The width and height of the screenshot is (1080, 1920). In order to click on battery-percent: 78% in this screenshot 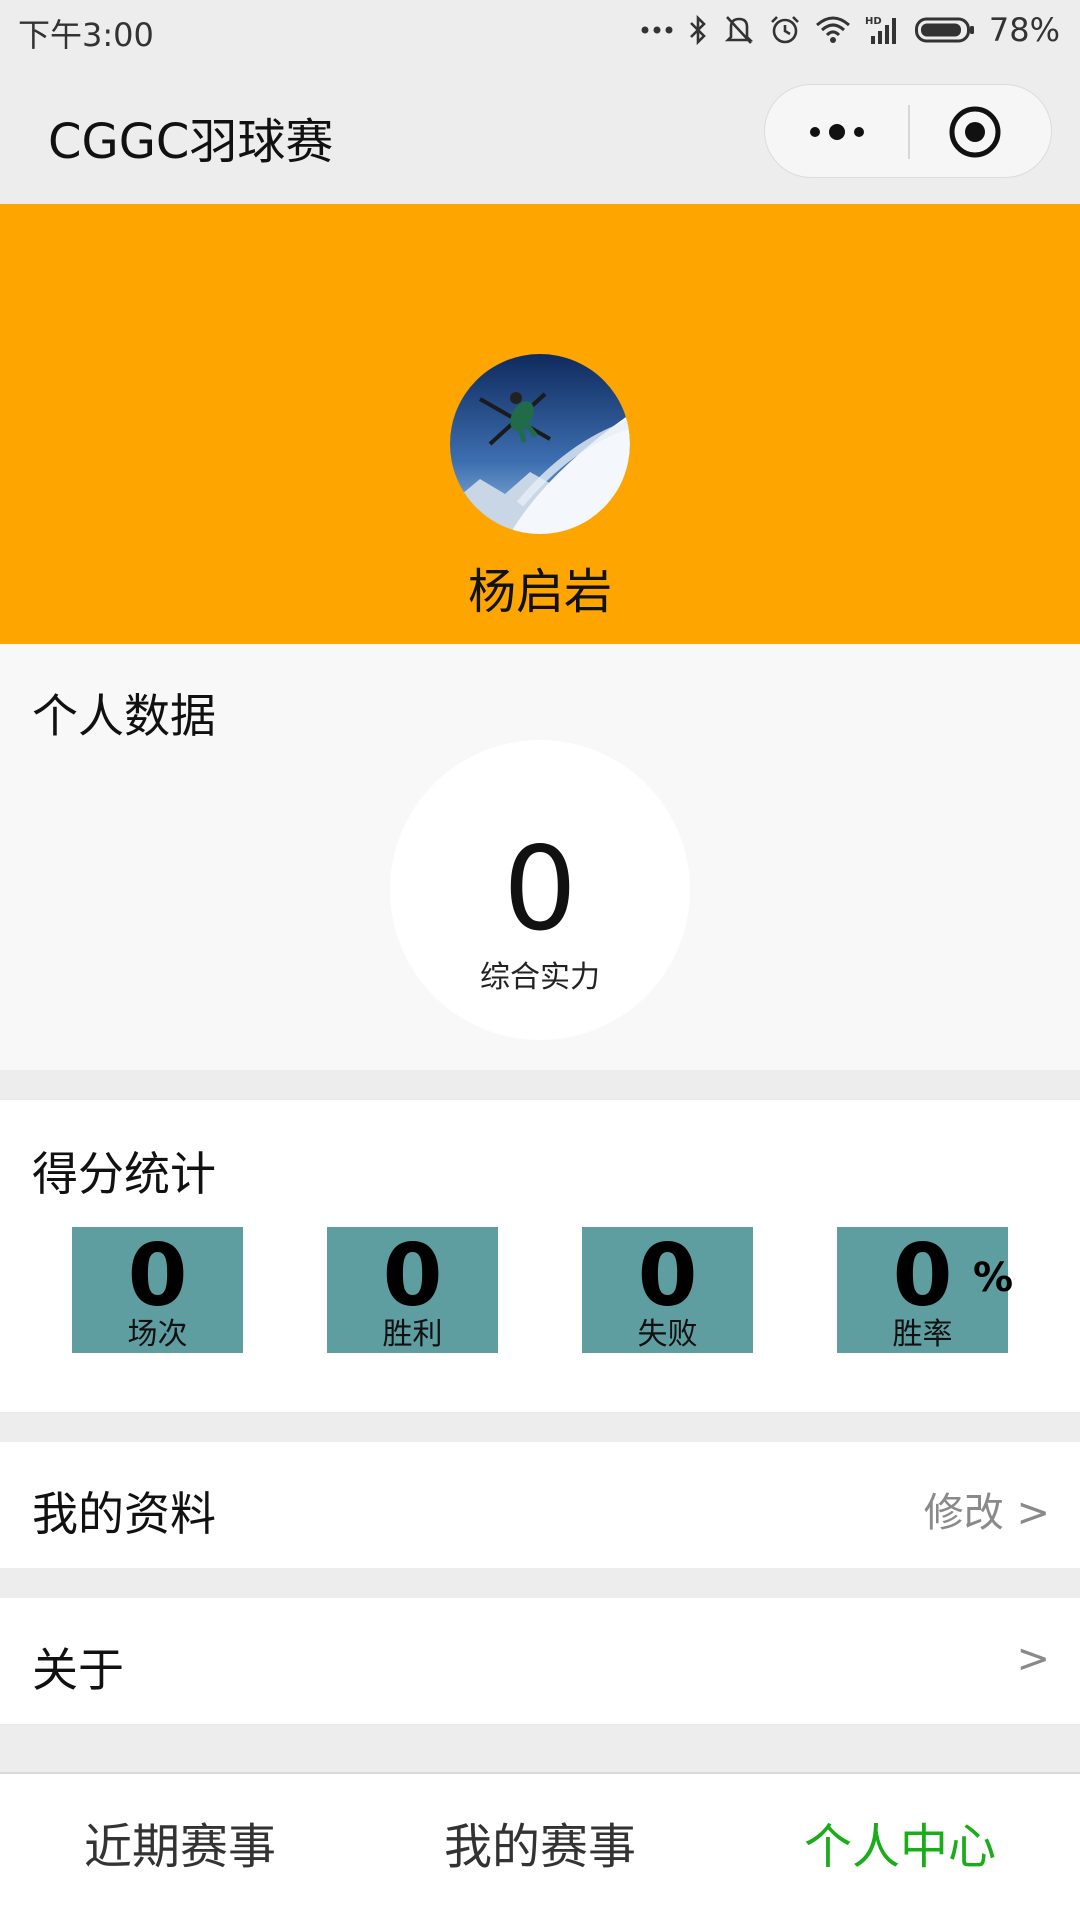, I will do `click(1024, 30)`.